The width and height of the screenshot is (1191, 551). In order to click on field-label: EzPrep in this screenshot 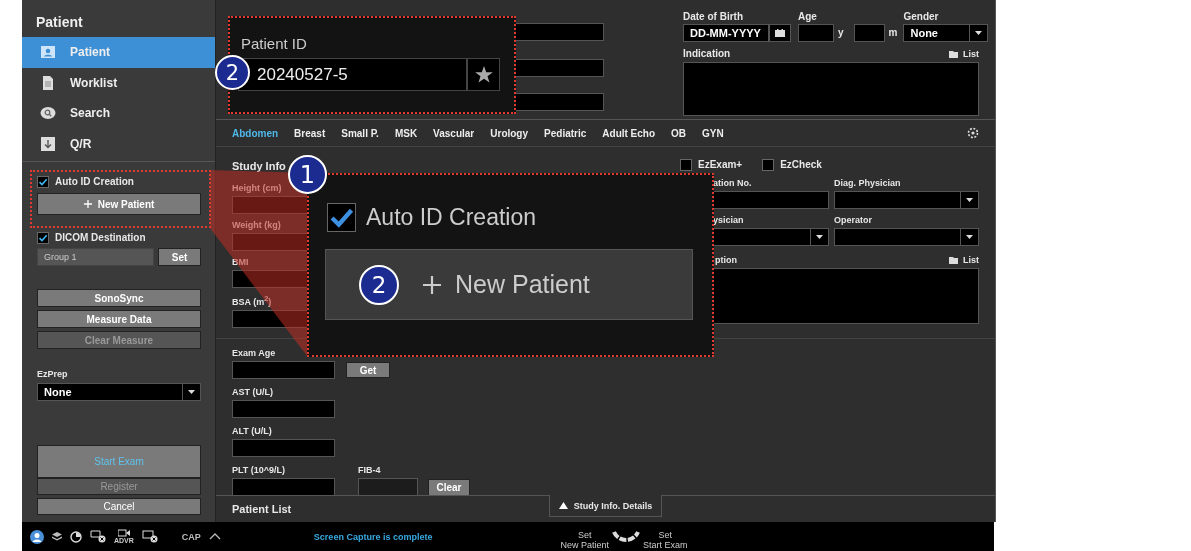, I will do `click(53, 374)`.